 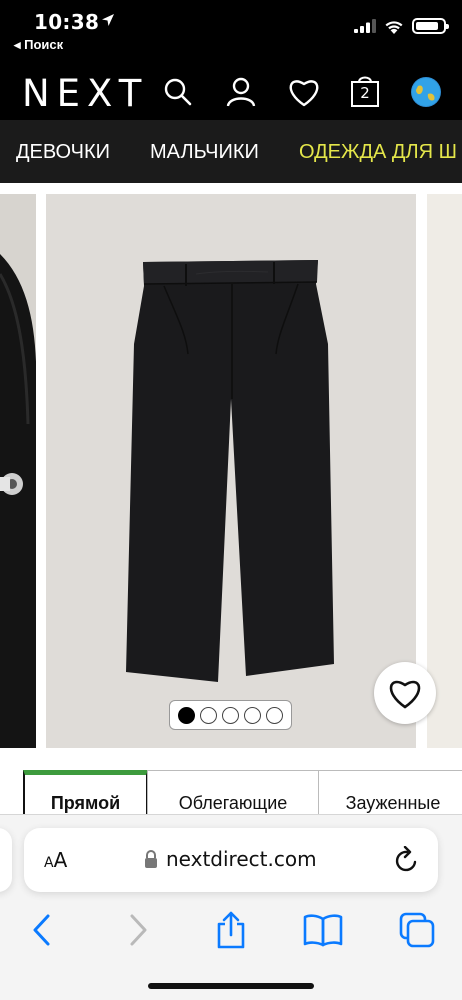 I want to click on carousel-pagination, so click(x=230, y=715).